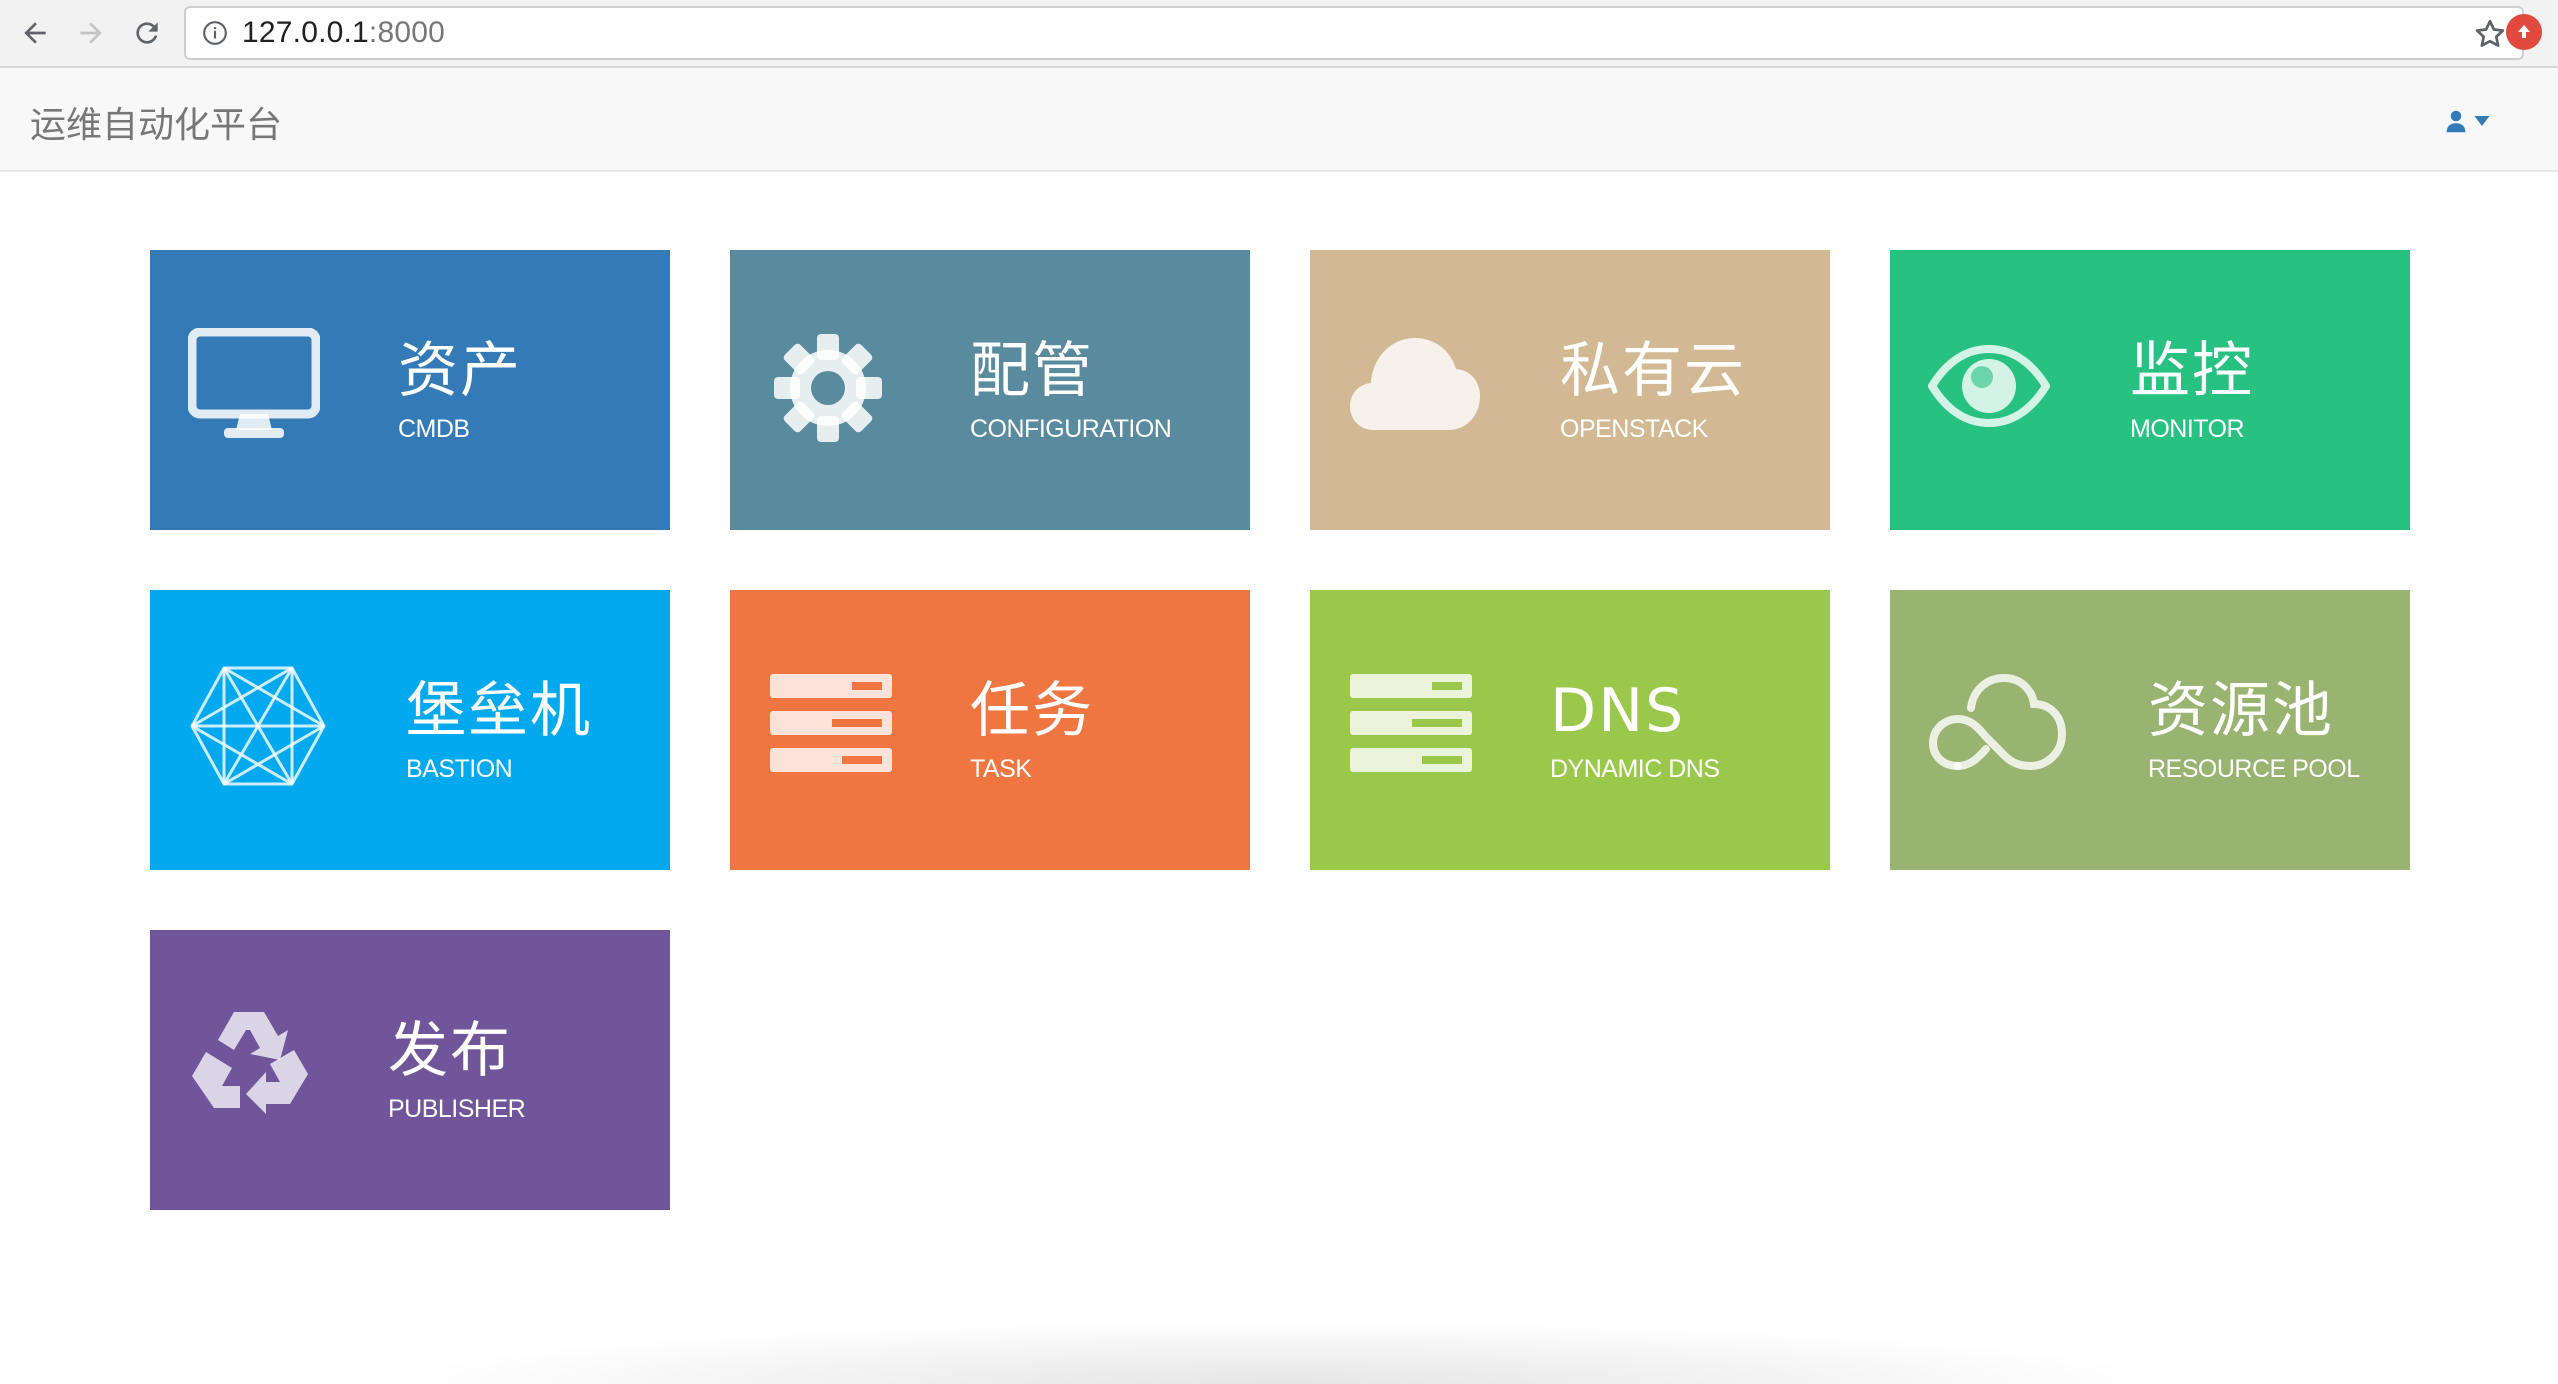 The height and width of the screenshot is (1384, 2558). What do you see at coordinates (1354, 33) in the screenshot?
I see `address-bar: 127.0.0.1:8000` at bounding box center [1354, 33].